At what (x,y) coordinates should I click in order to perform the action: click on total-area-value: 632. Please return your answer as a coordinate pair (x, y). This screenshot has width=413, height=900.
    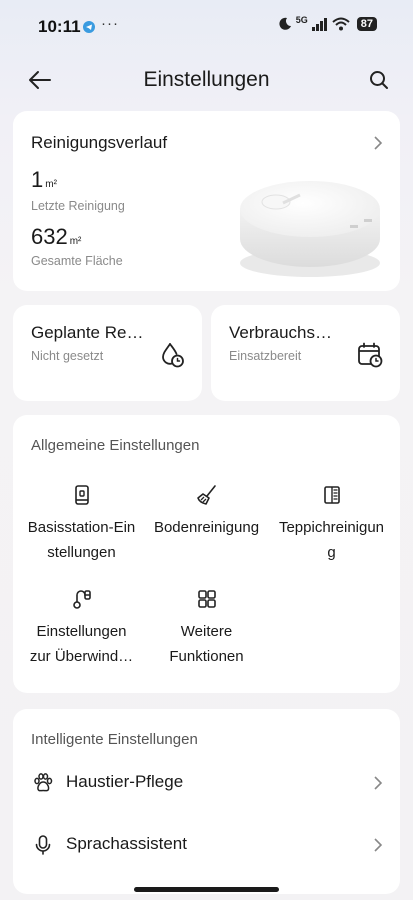
    Looking at the image, I should click on (49, 236).